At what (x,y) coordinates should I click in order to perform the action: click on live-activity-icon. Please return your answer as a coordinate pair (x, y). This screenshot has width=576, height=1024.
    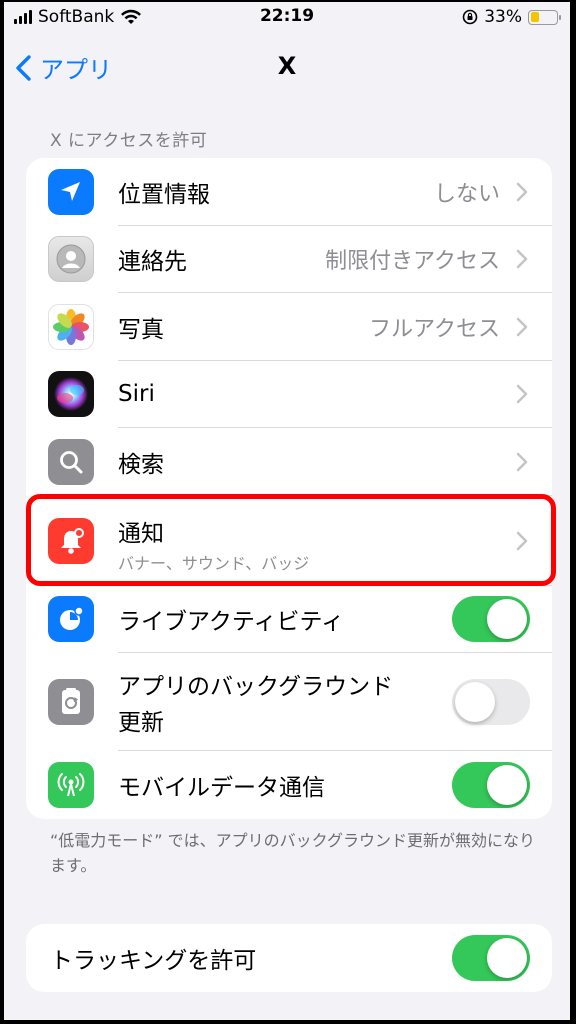
    Looking at the image, I should click on (71, 619).